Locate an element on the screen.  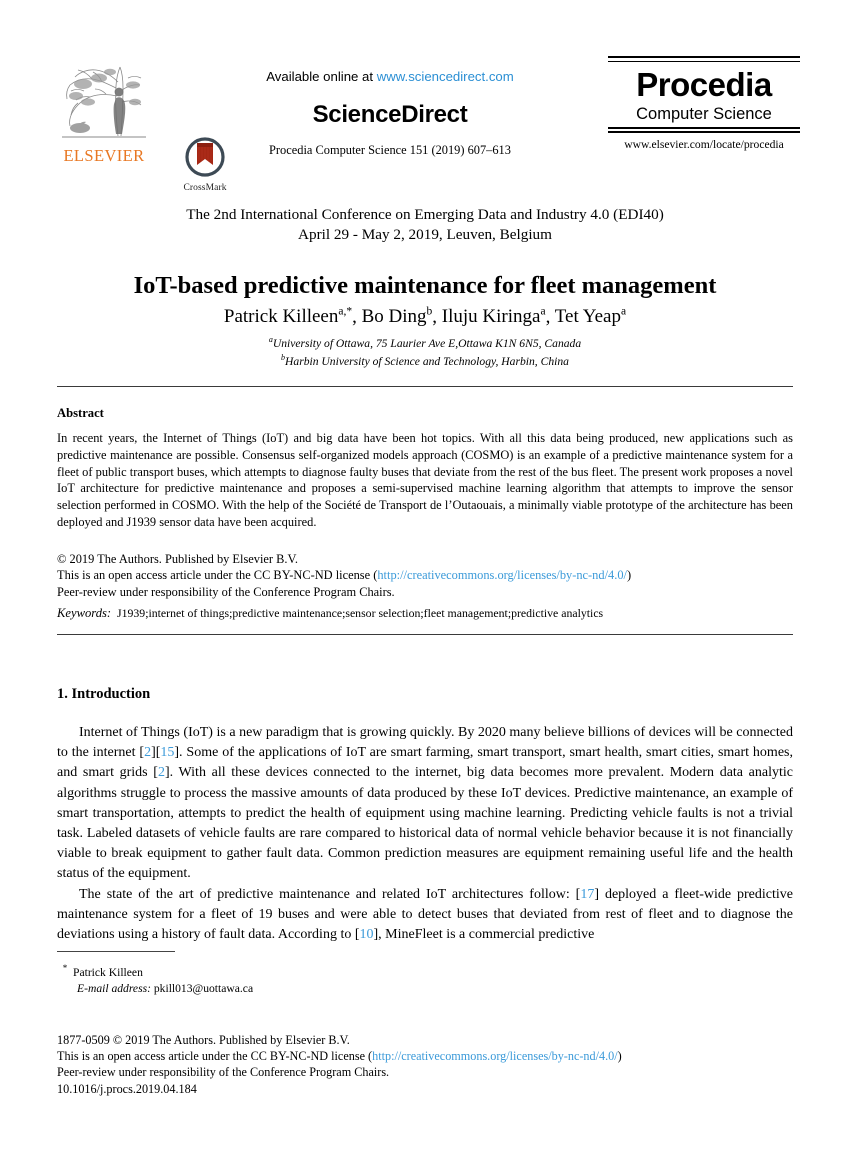
procedia-wordmark: Procedia is located at coordinates (704, 84).